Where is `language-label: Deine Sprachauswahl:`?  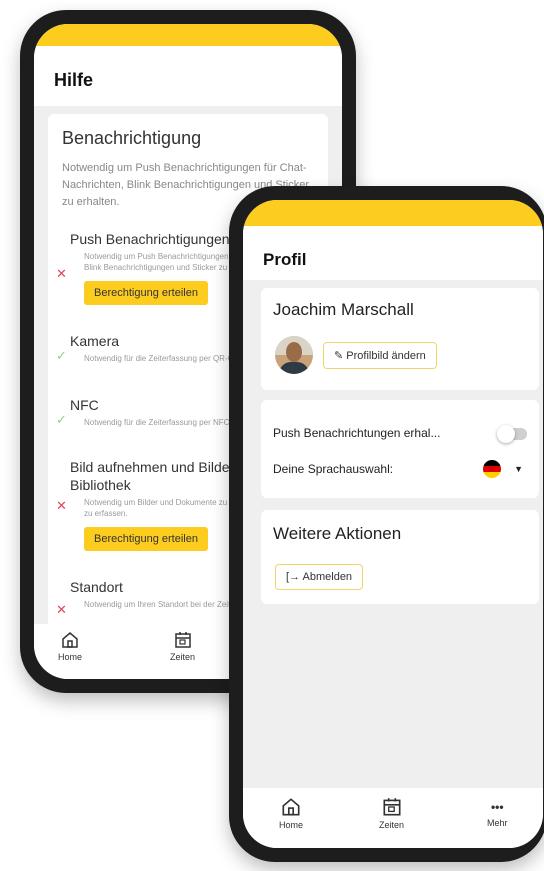
language-label: Deine Sprachauswahl: is located at coordinates (333, 469).